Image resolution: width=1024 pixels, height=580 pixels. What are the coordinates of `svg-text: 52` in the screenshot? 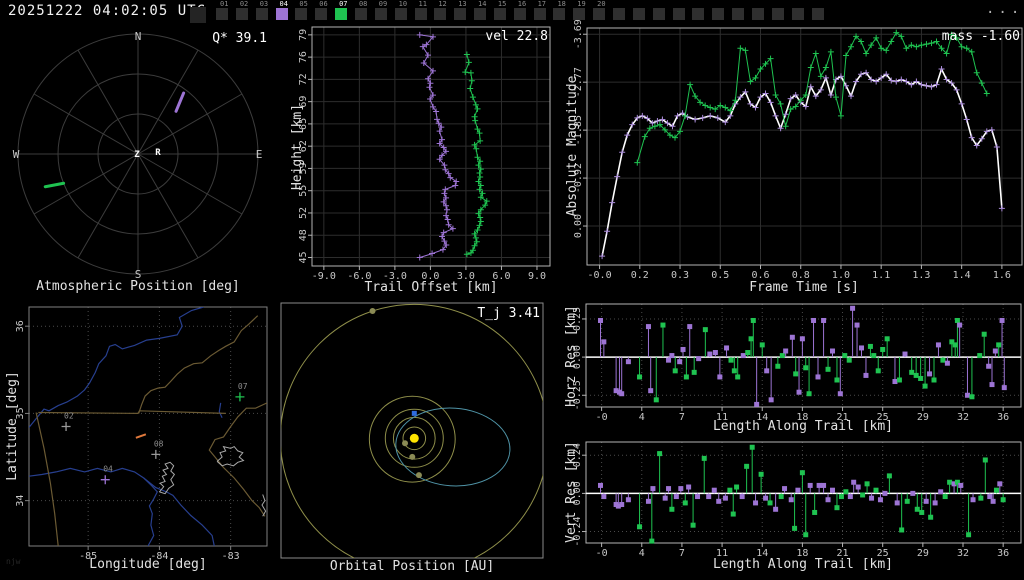 It's located at (303, 213).